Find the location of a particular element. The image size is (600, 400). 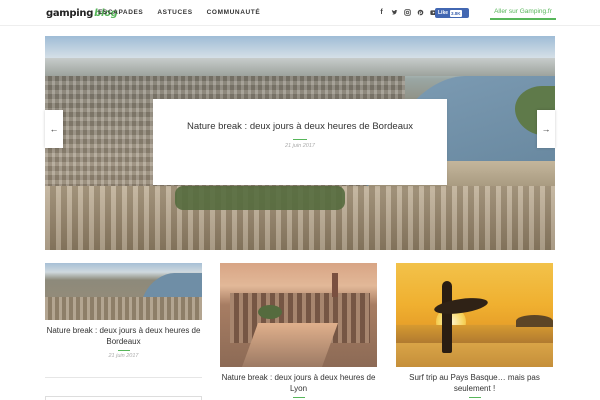

pinterest-icon: p is located at coordinates (420, 12).